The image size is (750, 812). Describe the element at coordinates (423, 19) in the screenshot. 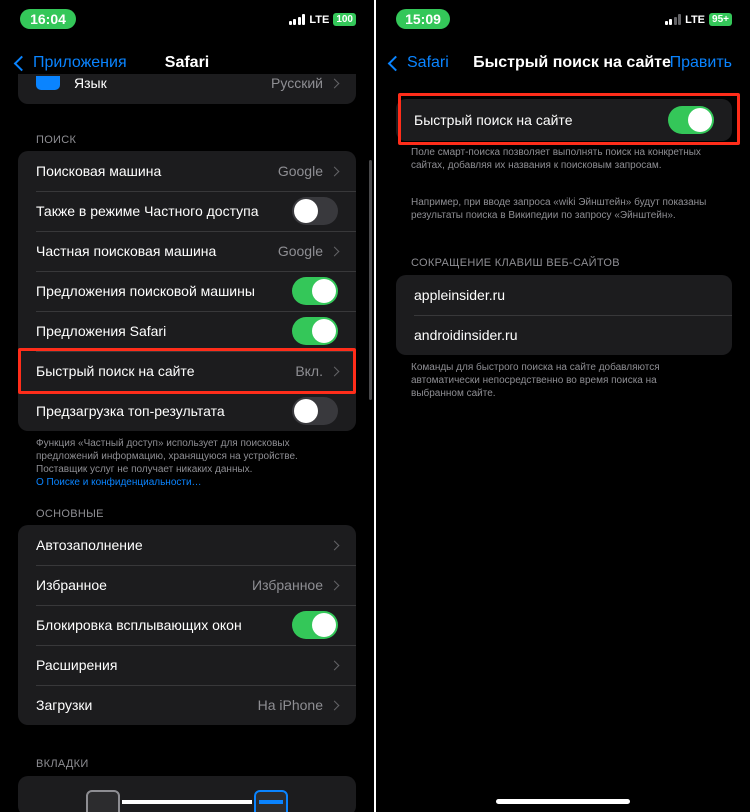

I see `status-time: 15:09` at that location.